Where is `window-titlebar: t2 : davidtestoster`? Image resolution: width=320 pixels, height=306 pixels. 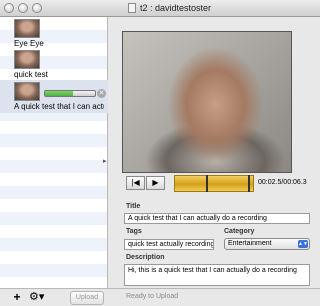 window-titlebar: t2 : davidtestoster is located at coordinates (160, 8).